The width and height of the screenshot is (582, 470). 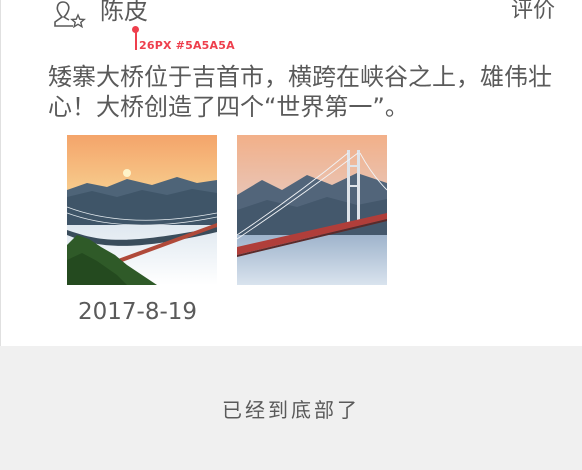 I want to click on review-date: 2017-8-19, so click(x=138, y=312).